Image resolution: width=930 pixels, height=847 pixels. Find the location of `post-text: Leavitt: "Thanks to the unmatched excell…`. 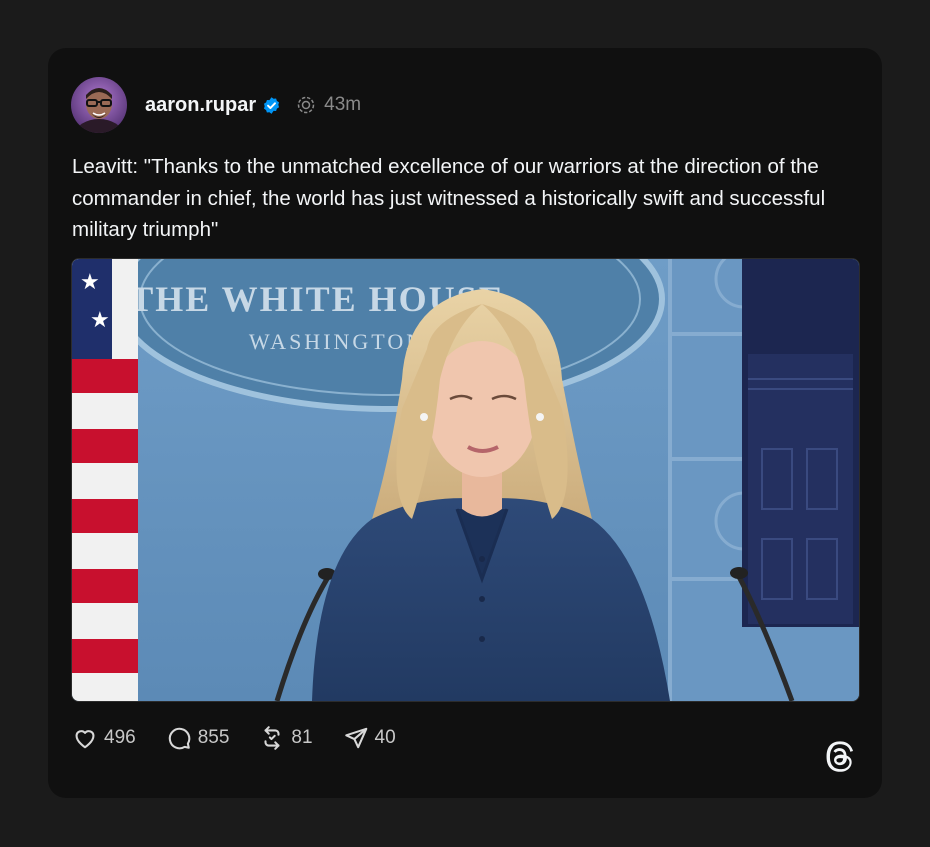

post-text: Leavitt: "Thanks to the unmatched excell… is located at coordinates (449, 198).